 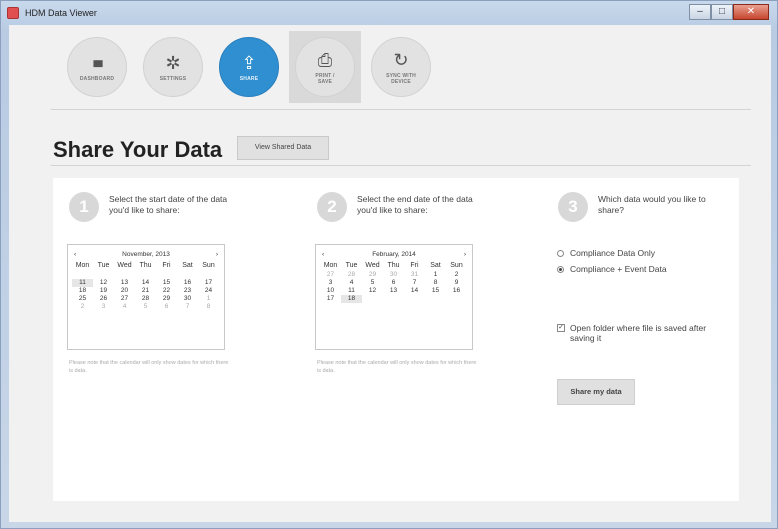 I want to click on dashboard-button: ▮▮▮ DASHBOARD, so click(x=97, y=67).